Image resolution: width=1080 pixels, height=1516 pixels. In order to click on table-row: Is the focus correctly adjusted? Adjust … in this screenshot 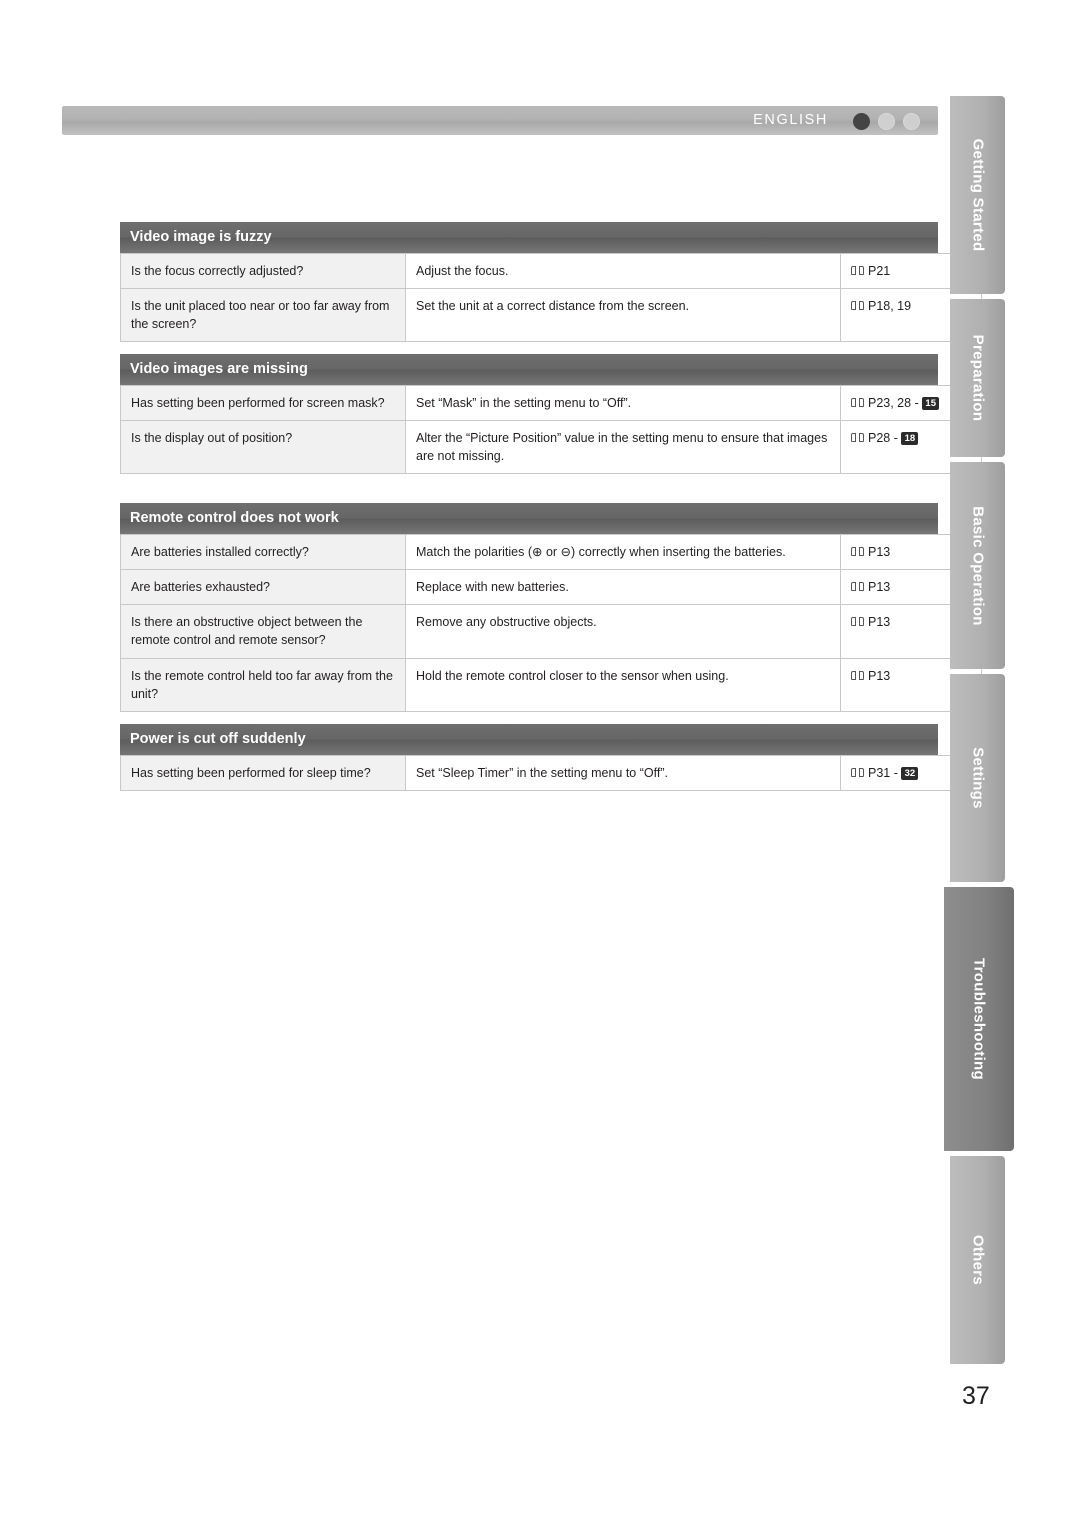, I will do `click(551, 271)`.